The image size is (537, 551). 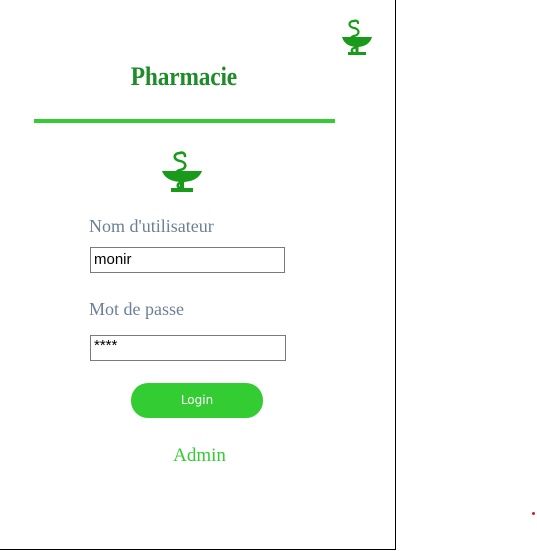 What do you see at coordinates (184, 121) in the screenshot?
I see `title-divider` at bounding box center [184, 121].